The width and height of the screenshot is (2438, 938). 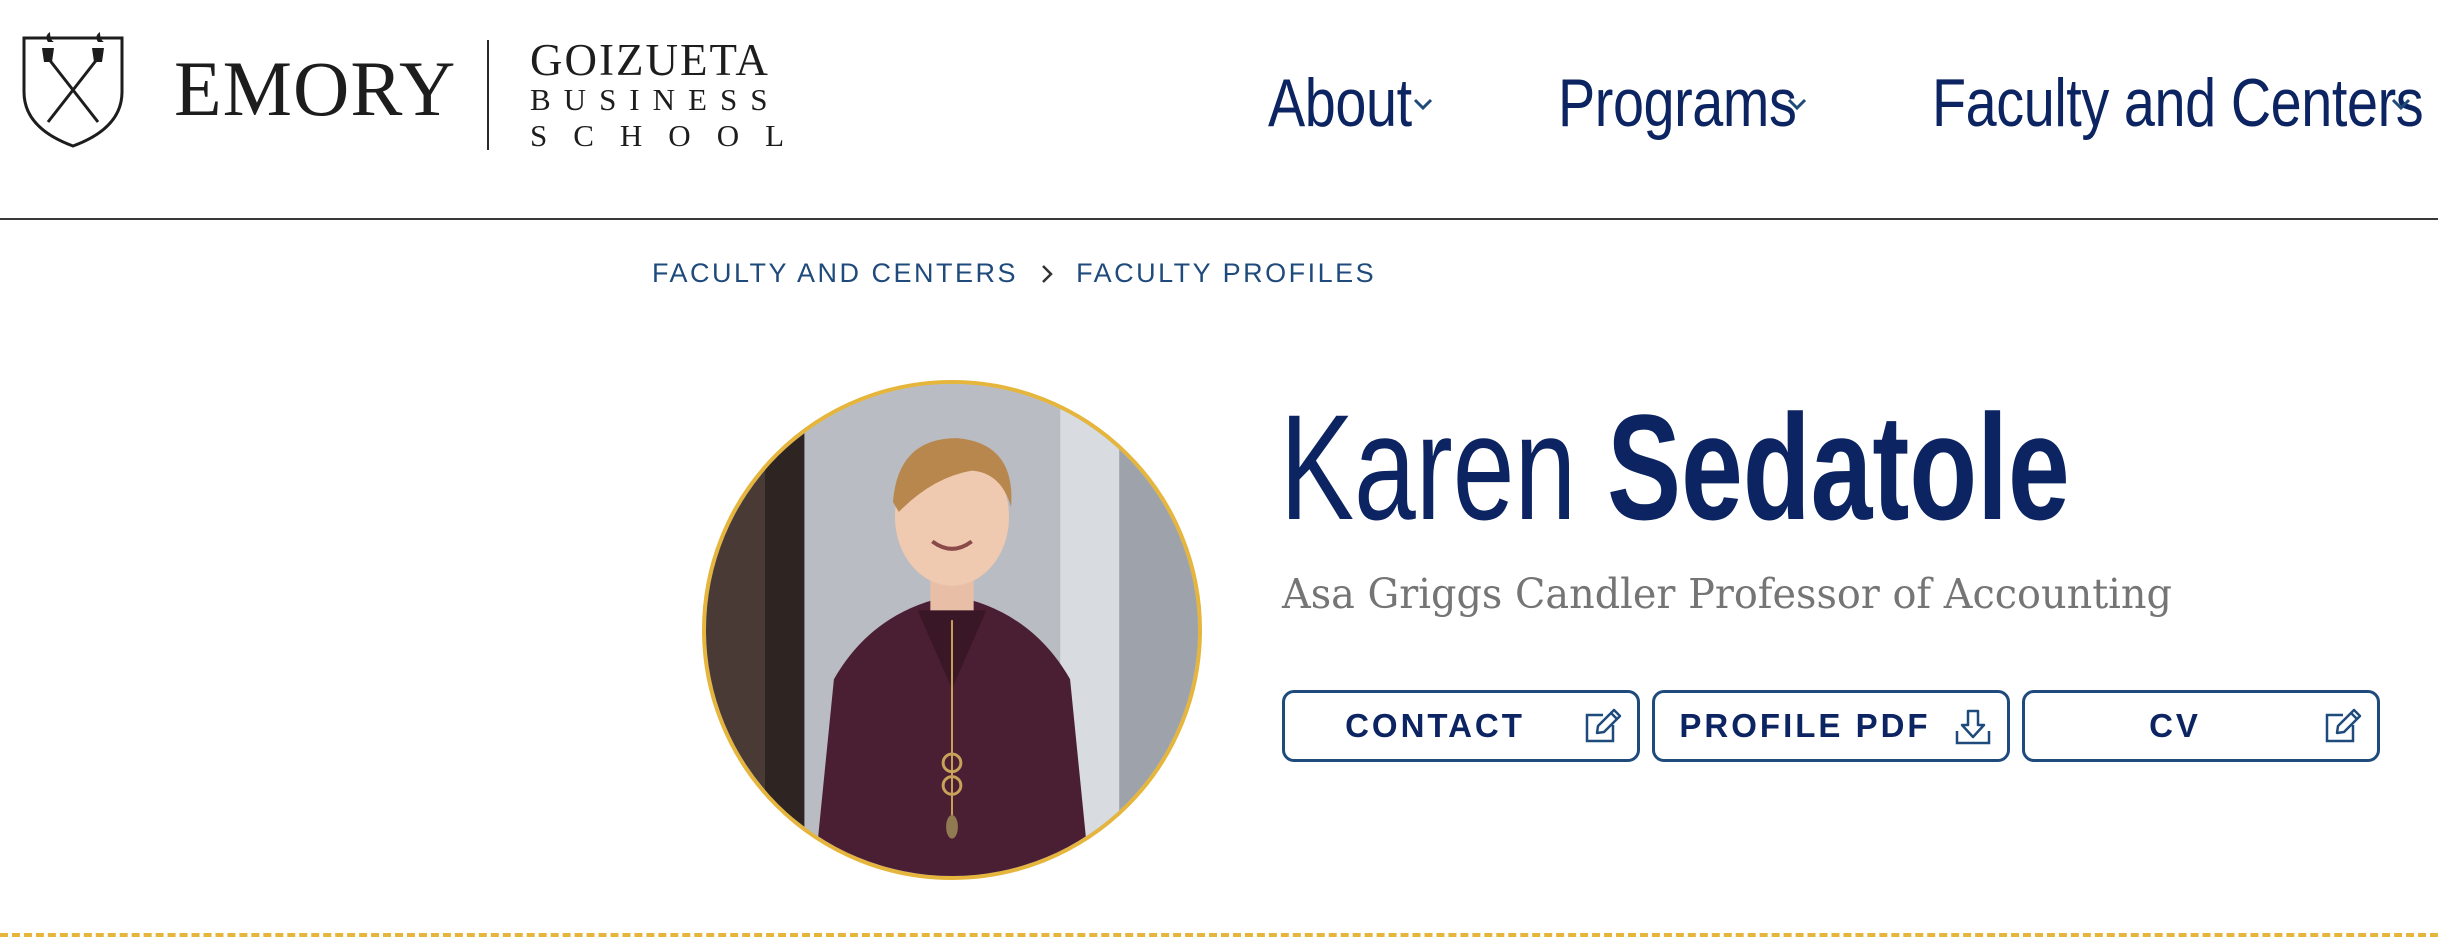 What do you see at coordinates (1219, 935) in the screenshot?
I see `section-divider` at bounding box center [1219, 935].